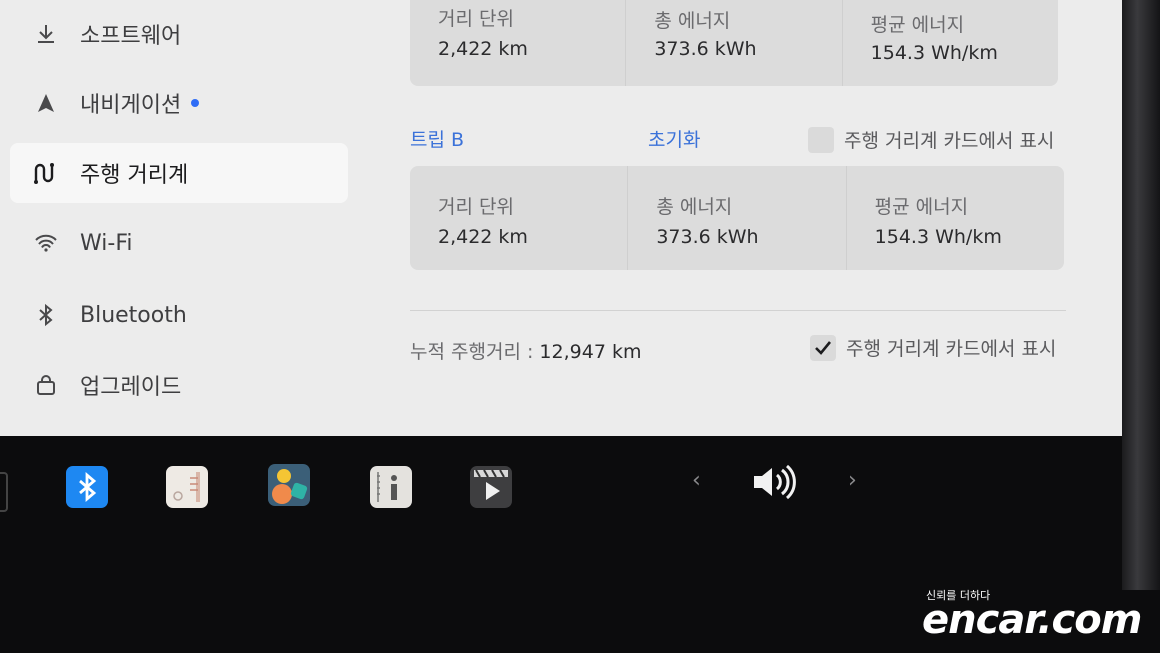 The width and height of the screenshot is (1160, 653). I want to click on shopping-bag-icon, so click(46, 385).